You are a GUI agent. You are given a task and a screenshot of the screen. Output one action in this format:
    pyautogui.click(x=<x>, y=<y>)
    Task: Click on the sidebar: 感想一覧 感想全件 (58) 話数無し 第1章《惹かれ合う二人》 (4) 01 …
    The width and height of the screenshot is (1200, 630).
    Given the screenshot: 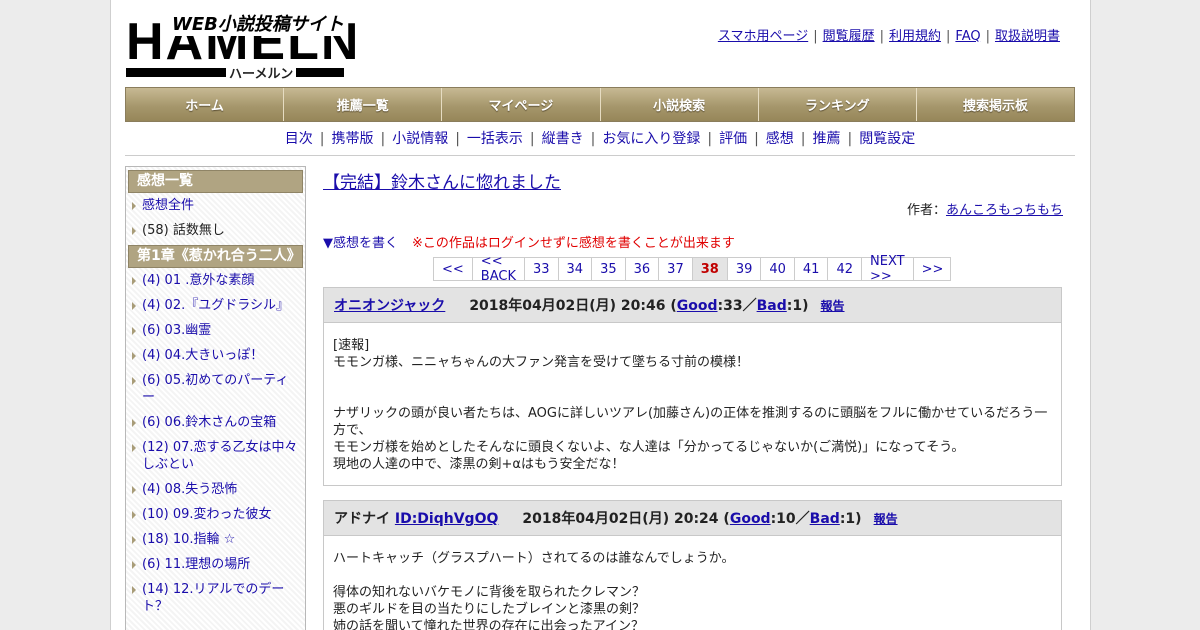 What is the action you would take?
    pyautogui.click(x=215, y=398)
    